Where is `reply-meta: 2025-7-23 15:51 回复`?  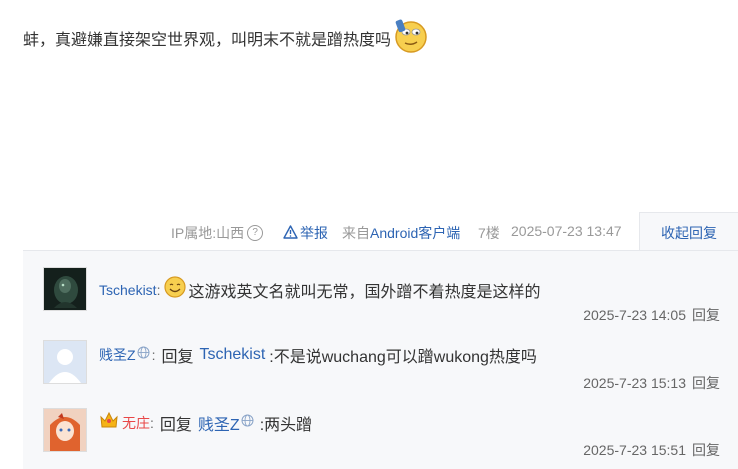 reply-meta: 2025-7-23 15:51 回复 is located at coordinates (651, 450).